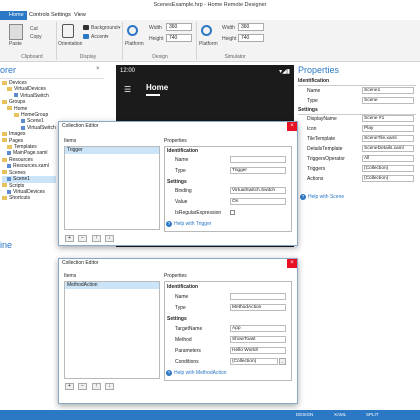 This screenshot has height=420, width=420. Describe the element at coordinates (80, 15) in the screenshot. I see `menu-view: View` at that location.